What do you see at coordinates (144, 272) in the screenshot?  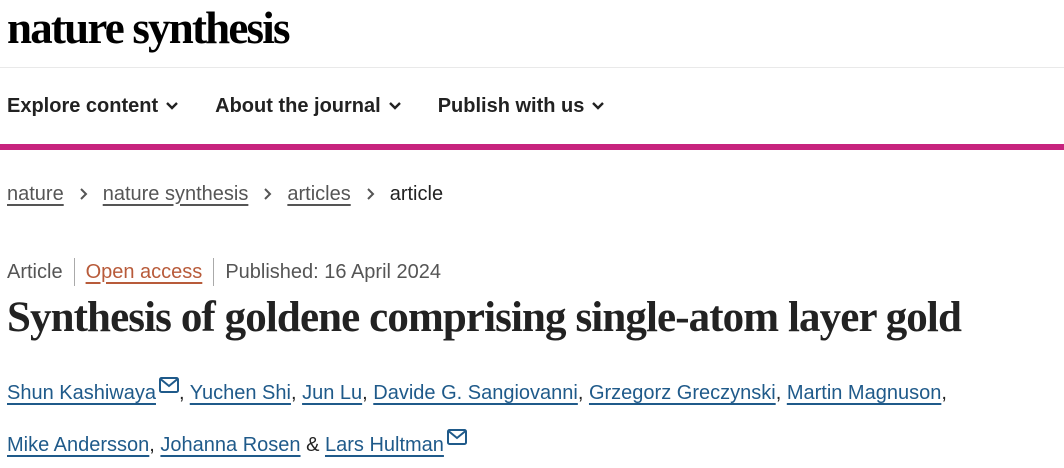 I see `open-access-link: Open access` at bounding box center [144, 272].